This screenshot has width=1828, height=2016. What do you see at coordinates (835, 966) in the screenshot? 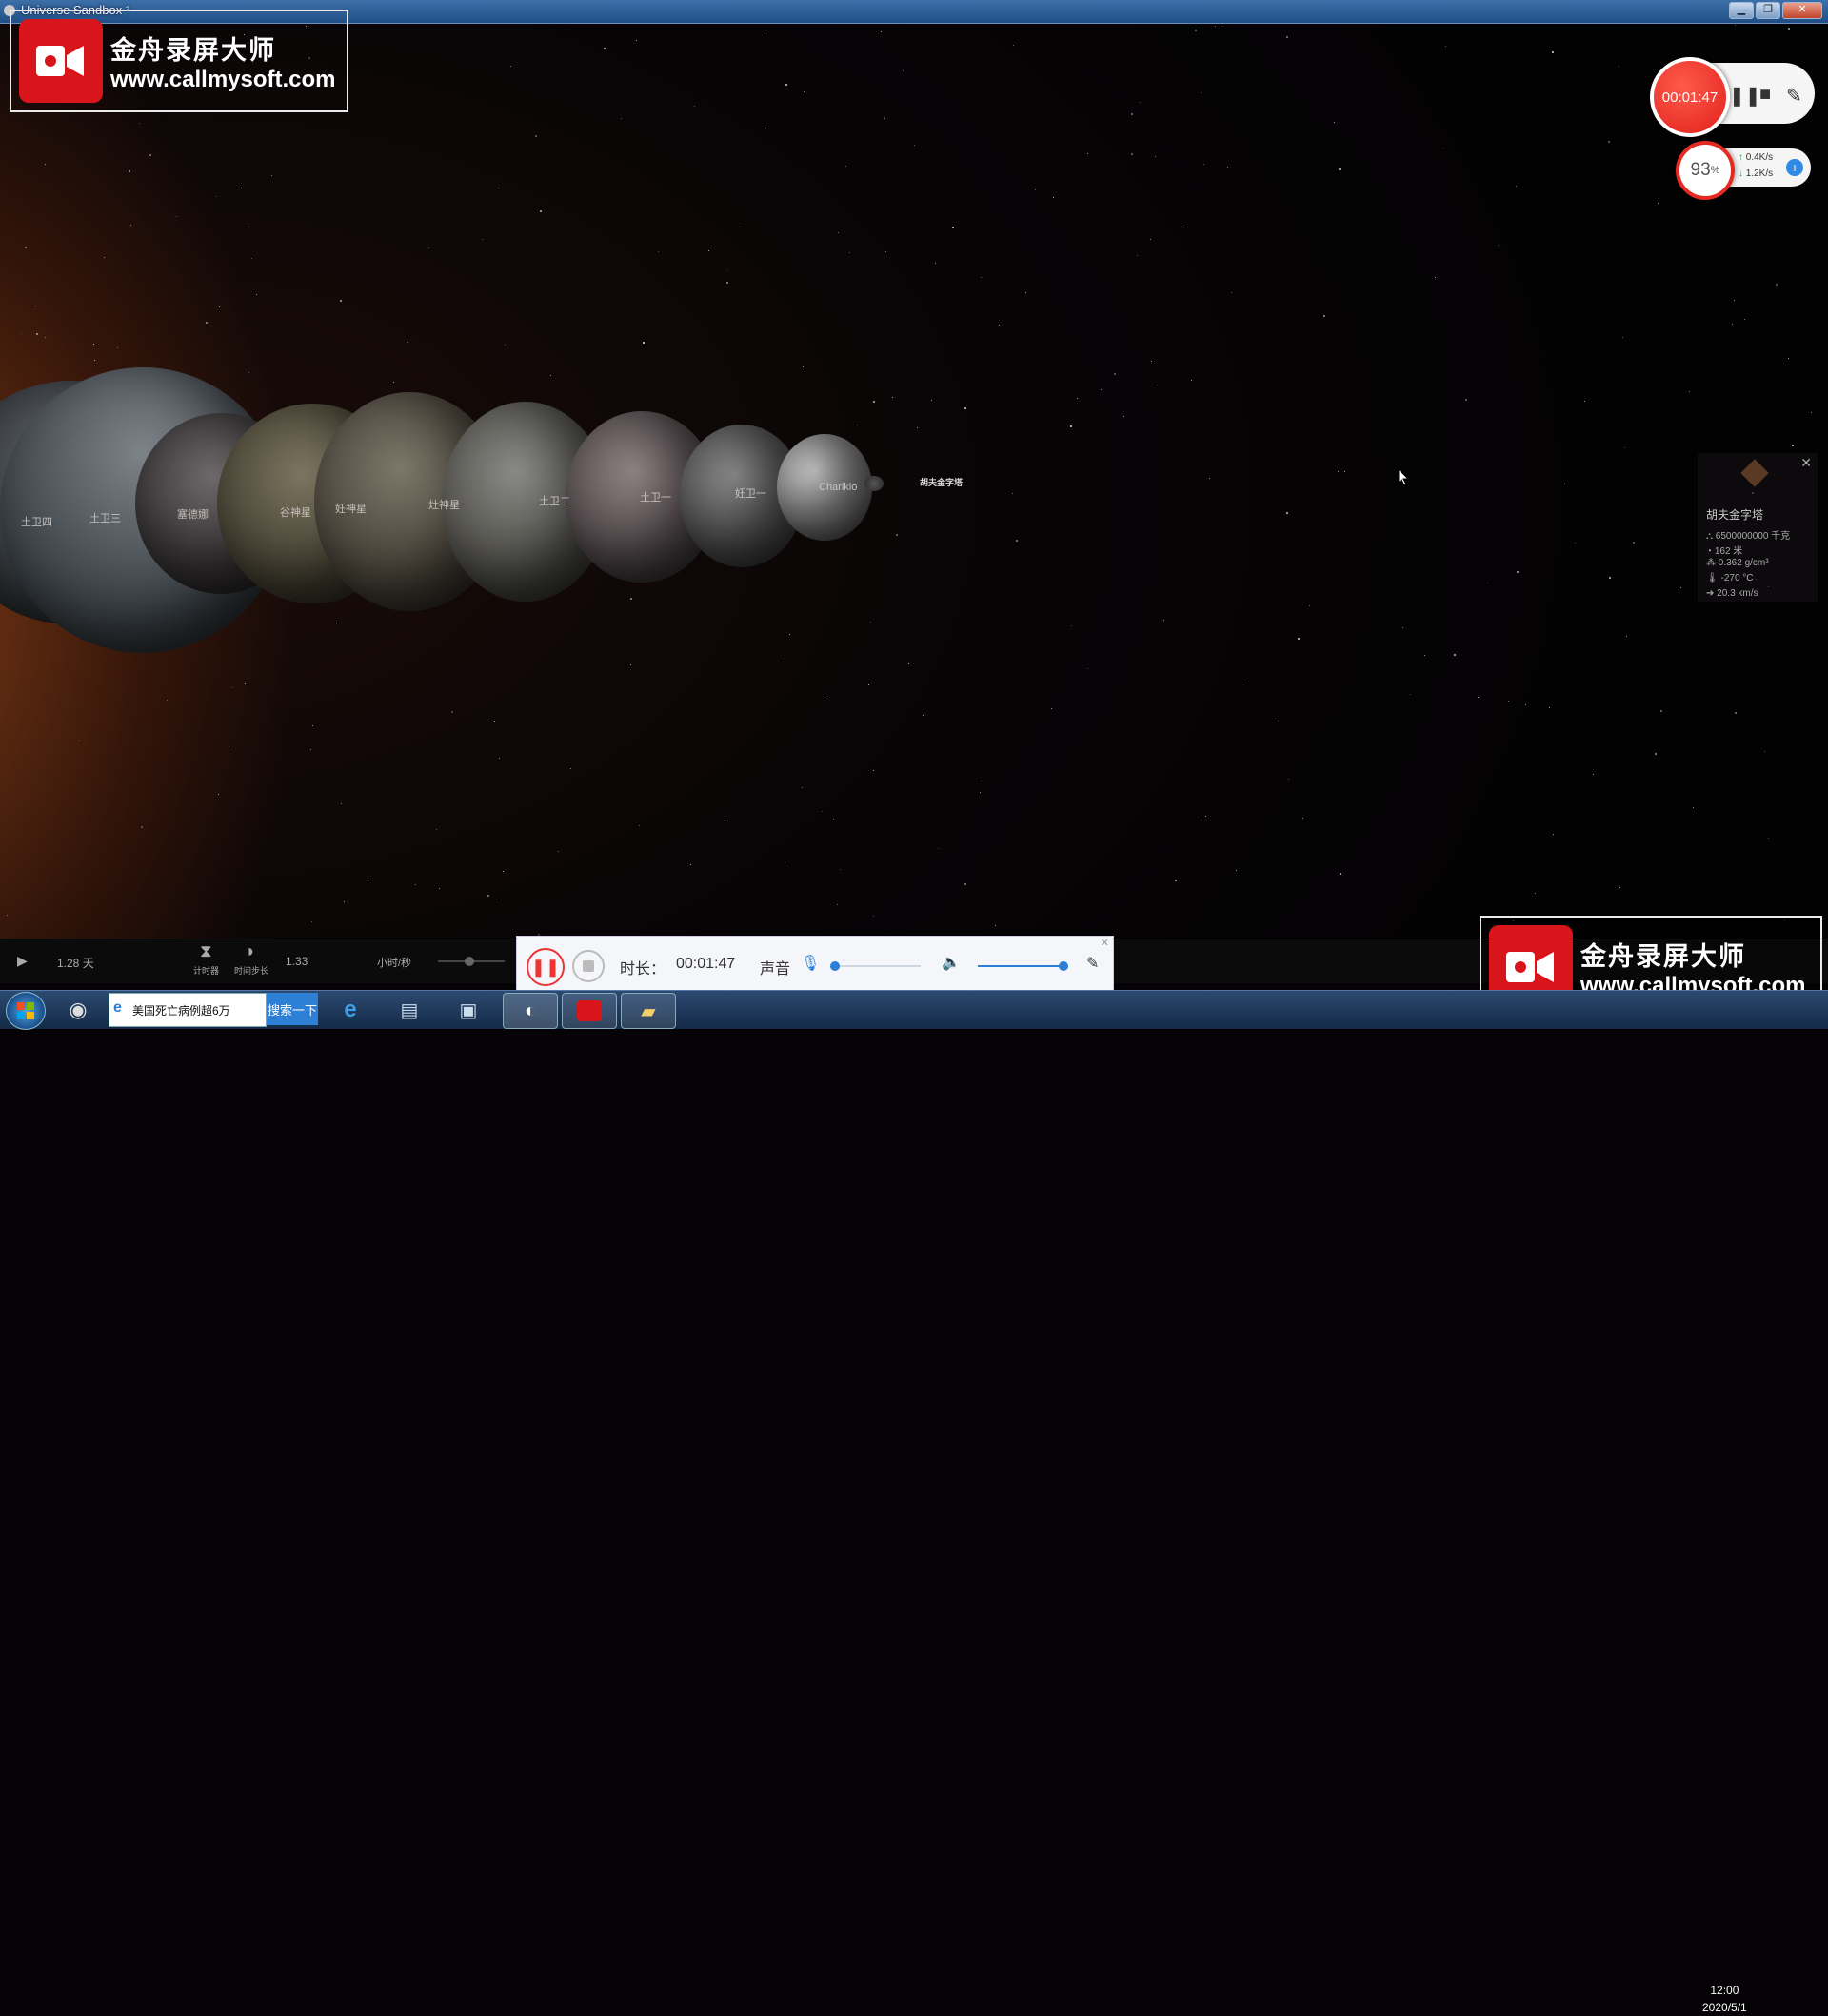
I see `mic-slider-knob` at bounding box center [835, 966].